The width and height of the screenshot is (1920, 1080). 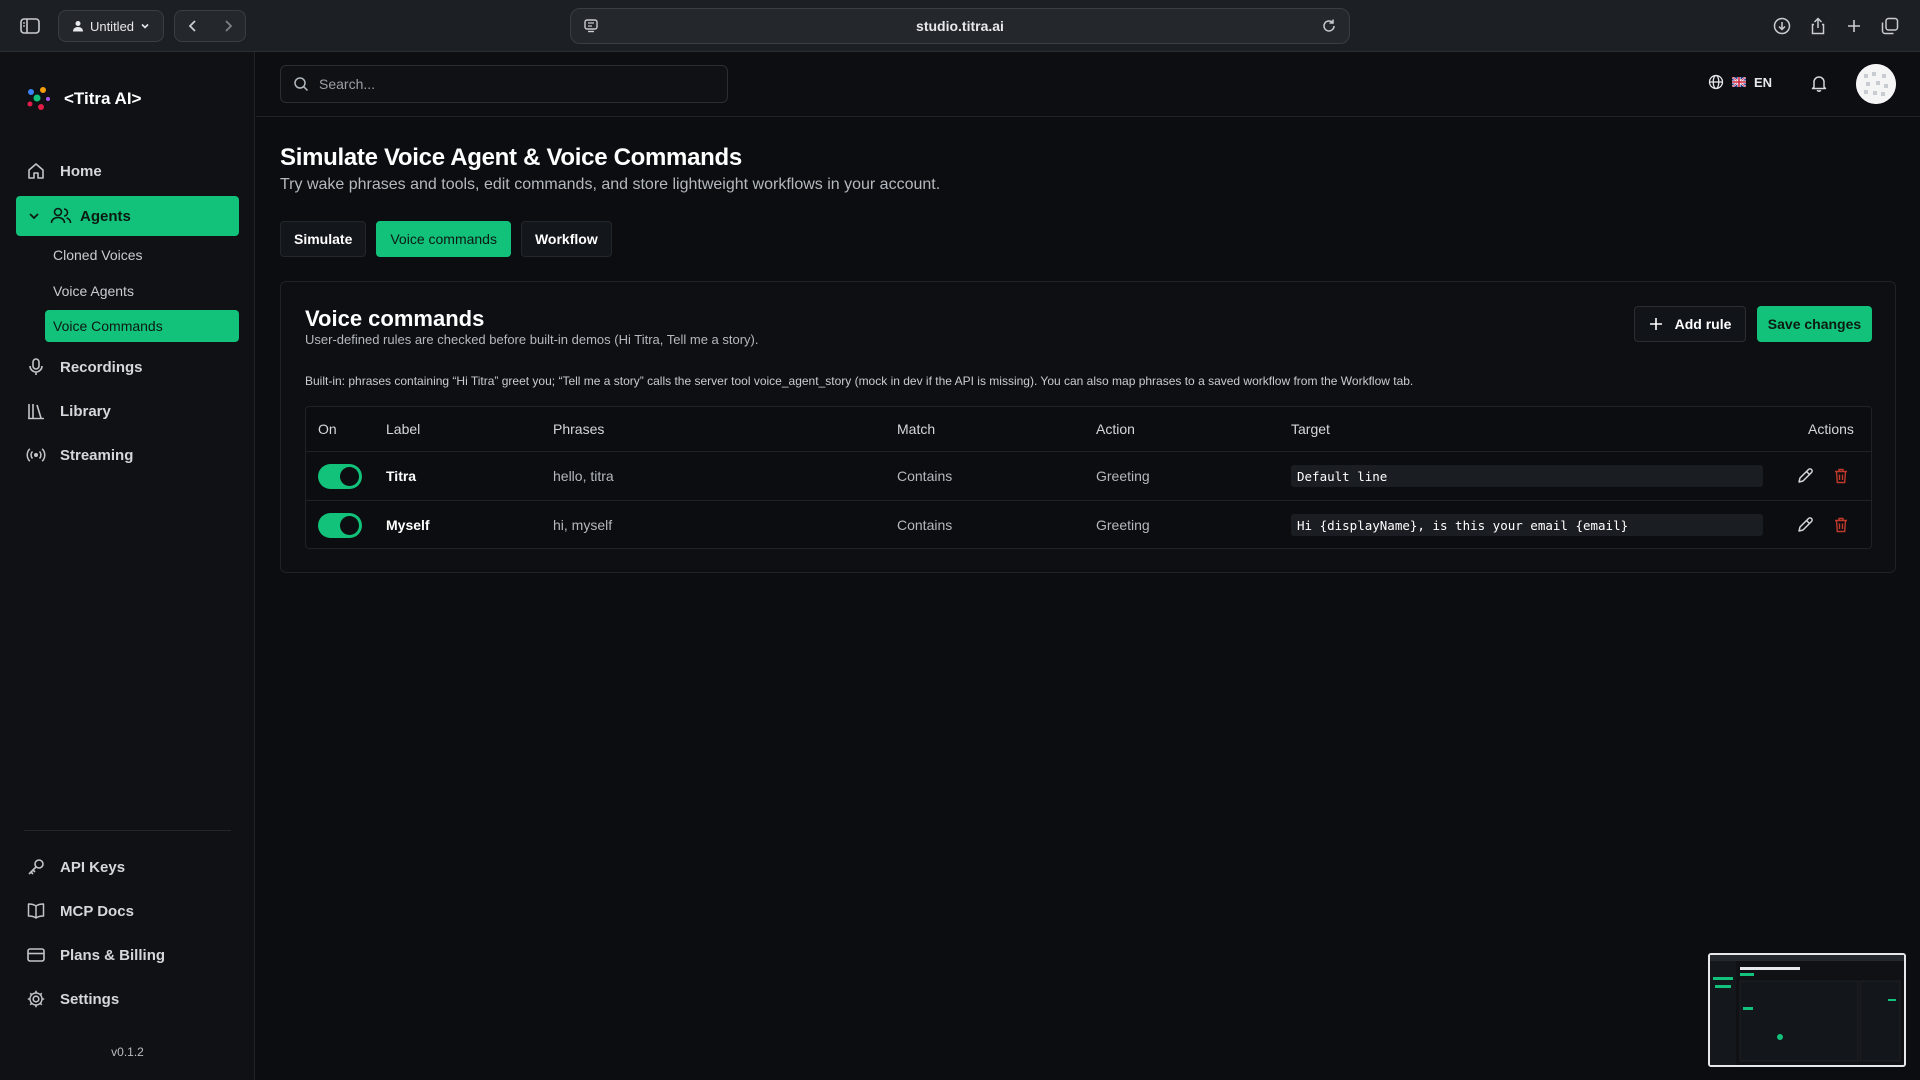 What do you see at coordinates (127, 867) in the screenshot?
I see `sidebar-item-api-keys: API Keys` at bounding box center [127, 867].